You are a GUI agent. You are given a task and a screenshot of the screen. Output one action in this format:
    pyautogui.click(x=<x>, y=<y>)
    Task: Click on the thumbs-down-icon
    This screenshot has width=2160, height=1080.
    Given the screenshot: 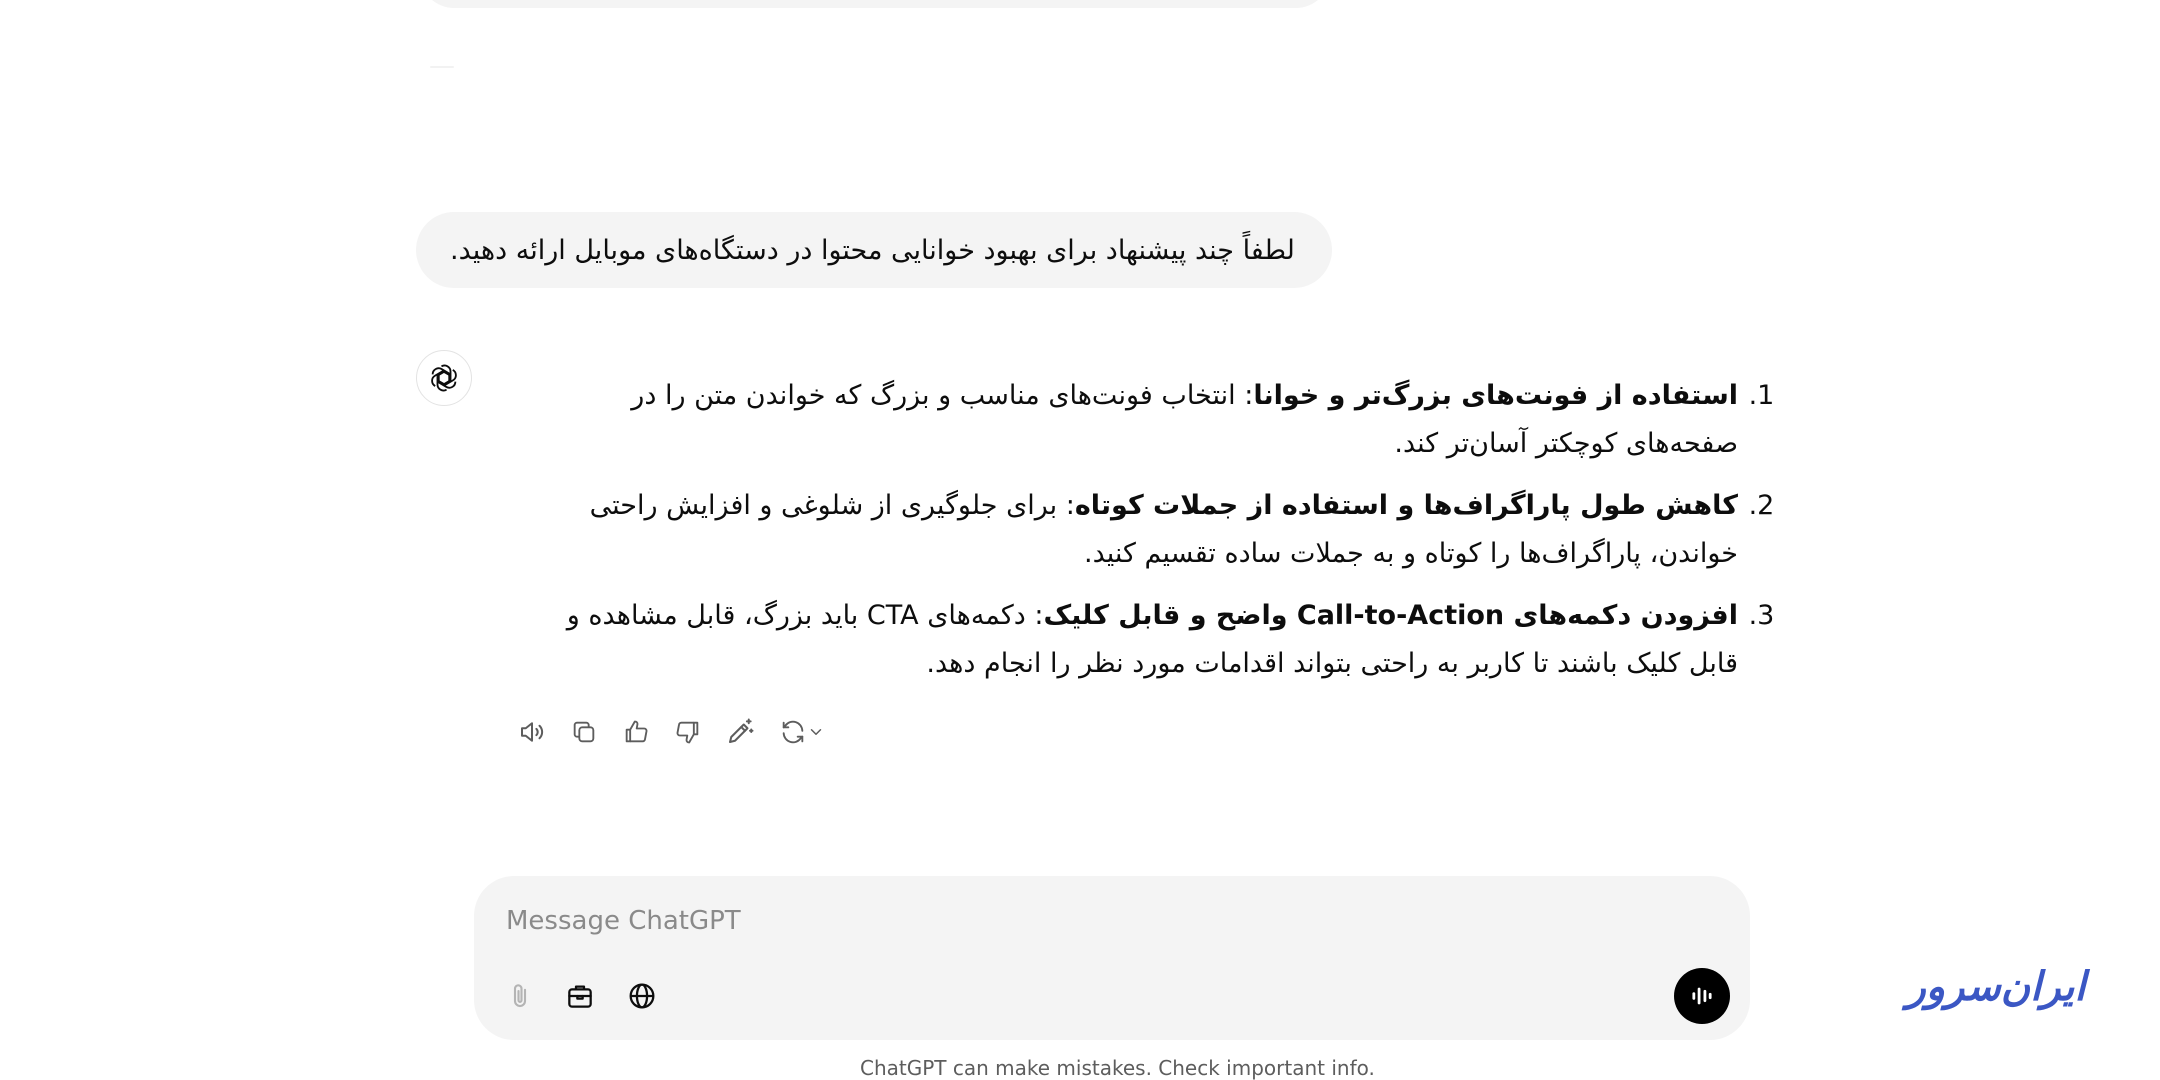 What is the action you would take?
    pyautogui.click(x=687, y=732)
    